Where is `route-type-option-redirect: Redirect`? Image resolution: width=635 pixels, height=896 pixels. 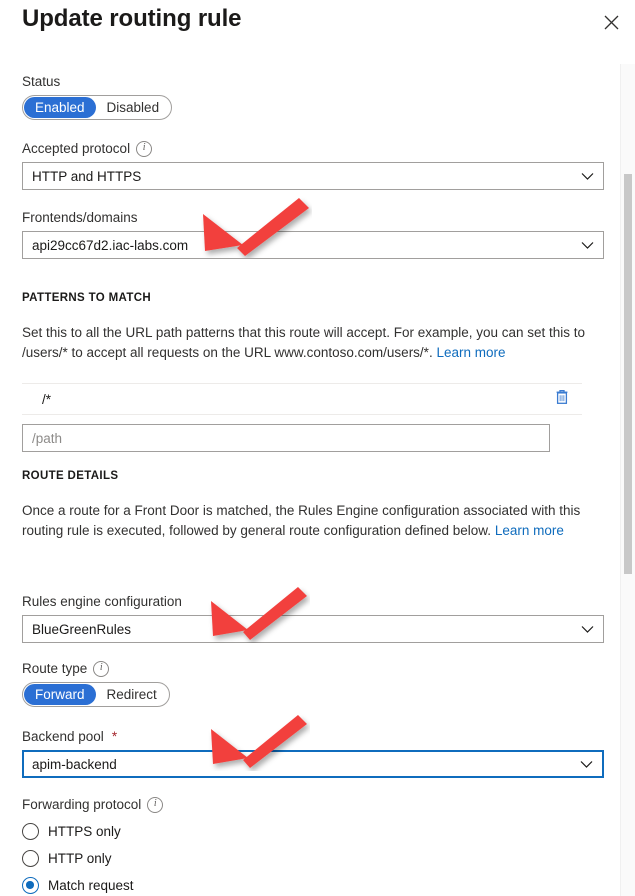 route-type-option-redirect: Redirect is located at coordinates (132, 694).